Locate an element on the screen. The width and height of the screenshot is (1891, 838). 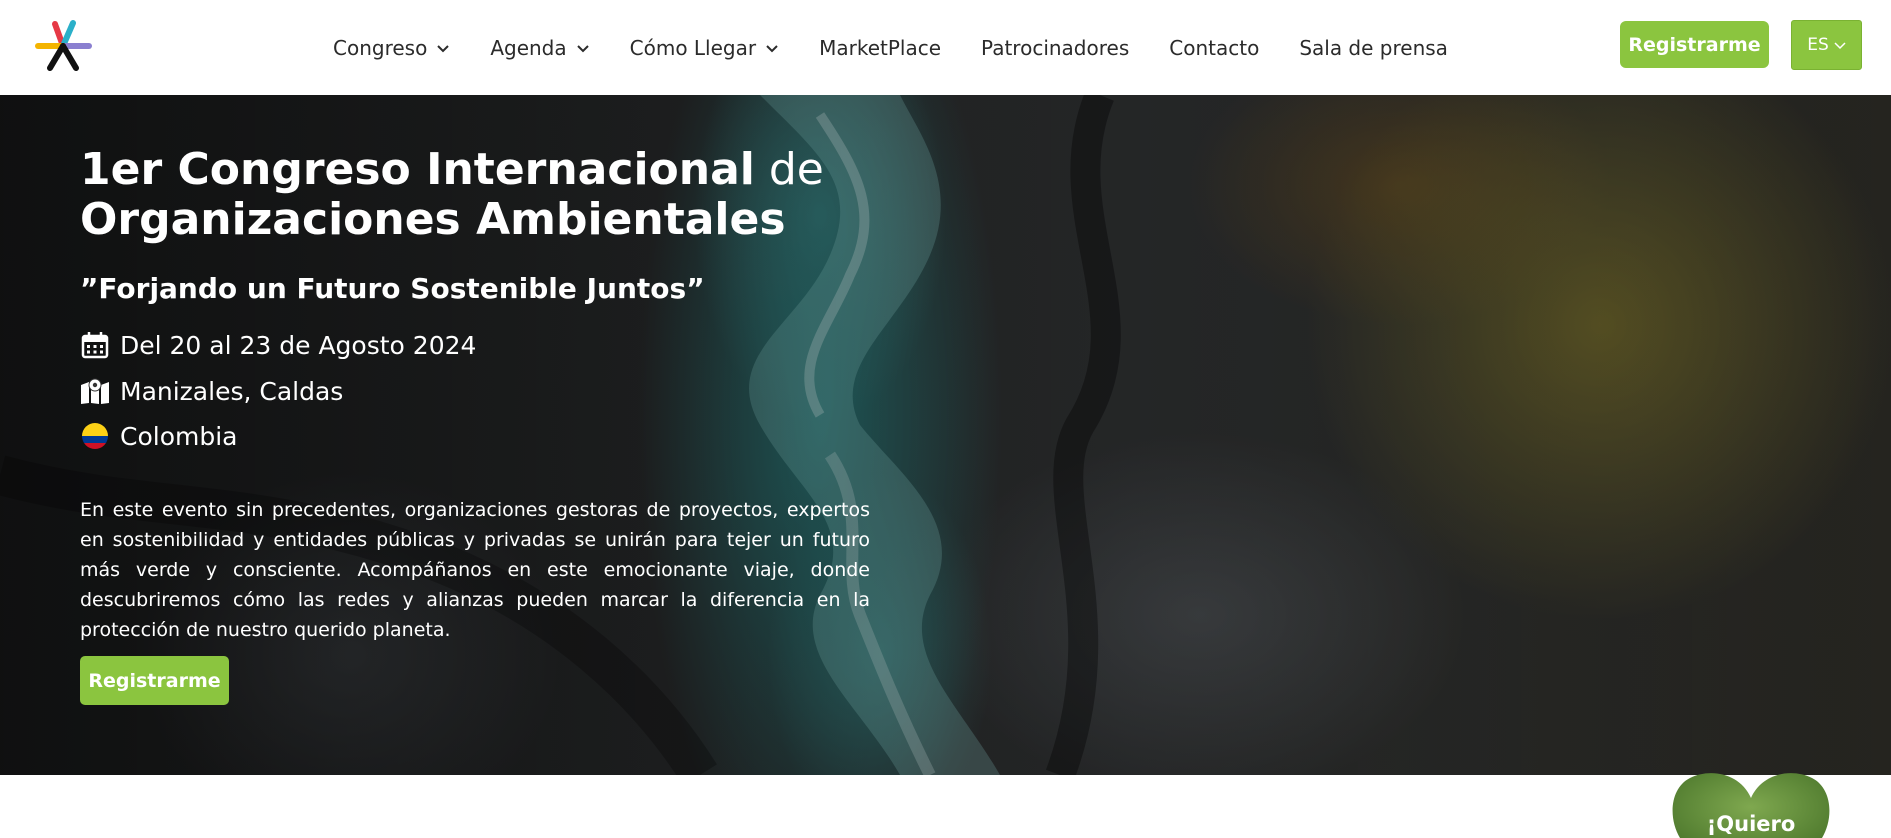
colombia-flag-icon is located at coordinates (95, 436).